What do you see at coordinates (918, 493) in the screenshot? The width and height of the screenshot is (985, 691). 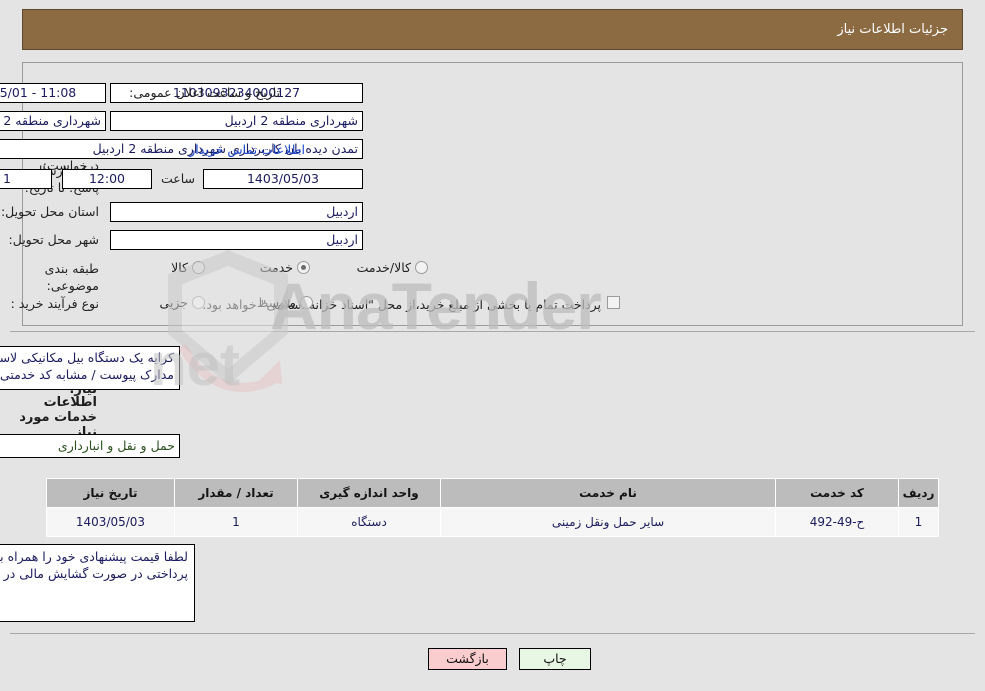 I see `col-index: ردیف` at bounding box center [918, 493].